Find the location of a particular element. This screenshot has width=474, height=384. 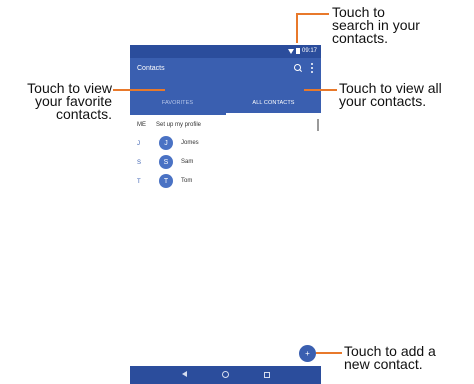

section-letter: T is located at coordinates (139, 182).